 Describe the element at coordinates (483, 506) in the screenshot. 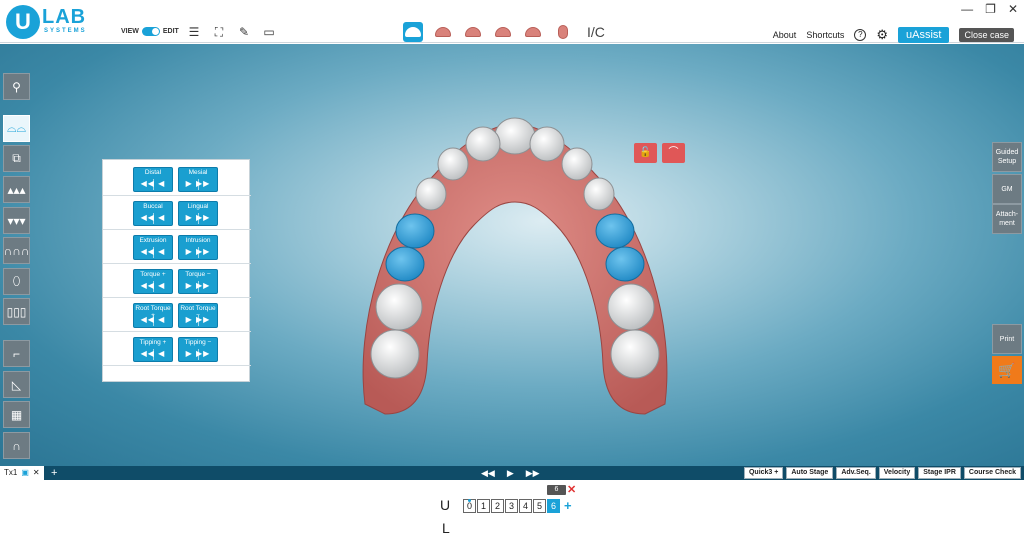

I see `stage-box: 1` at that location.